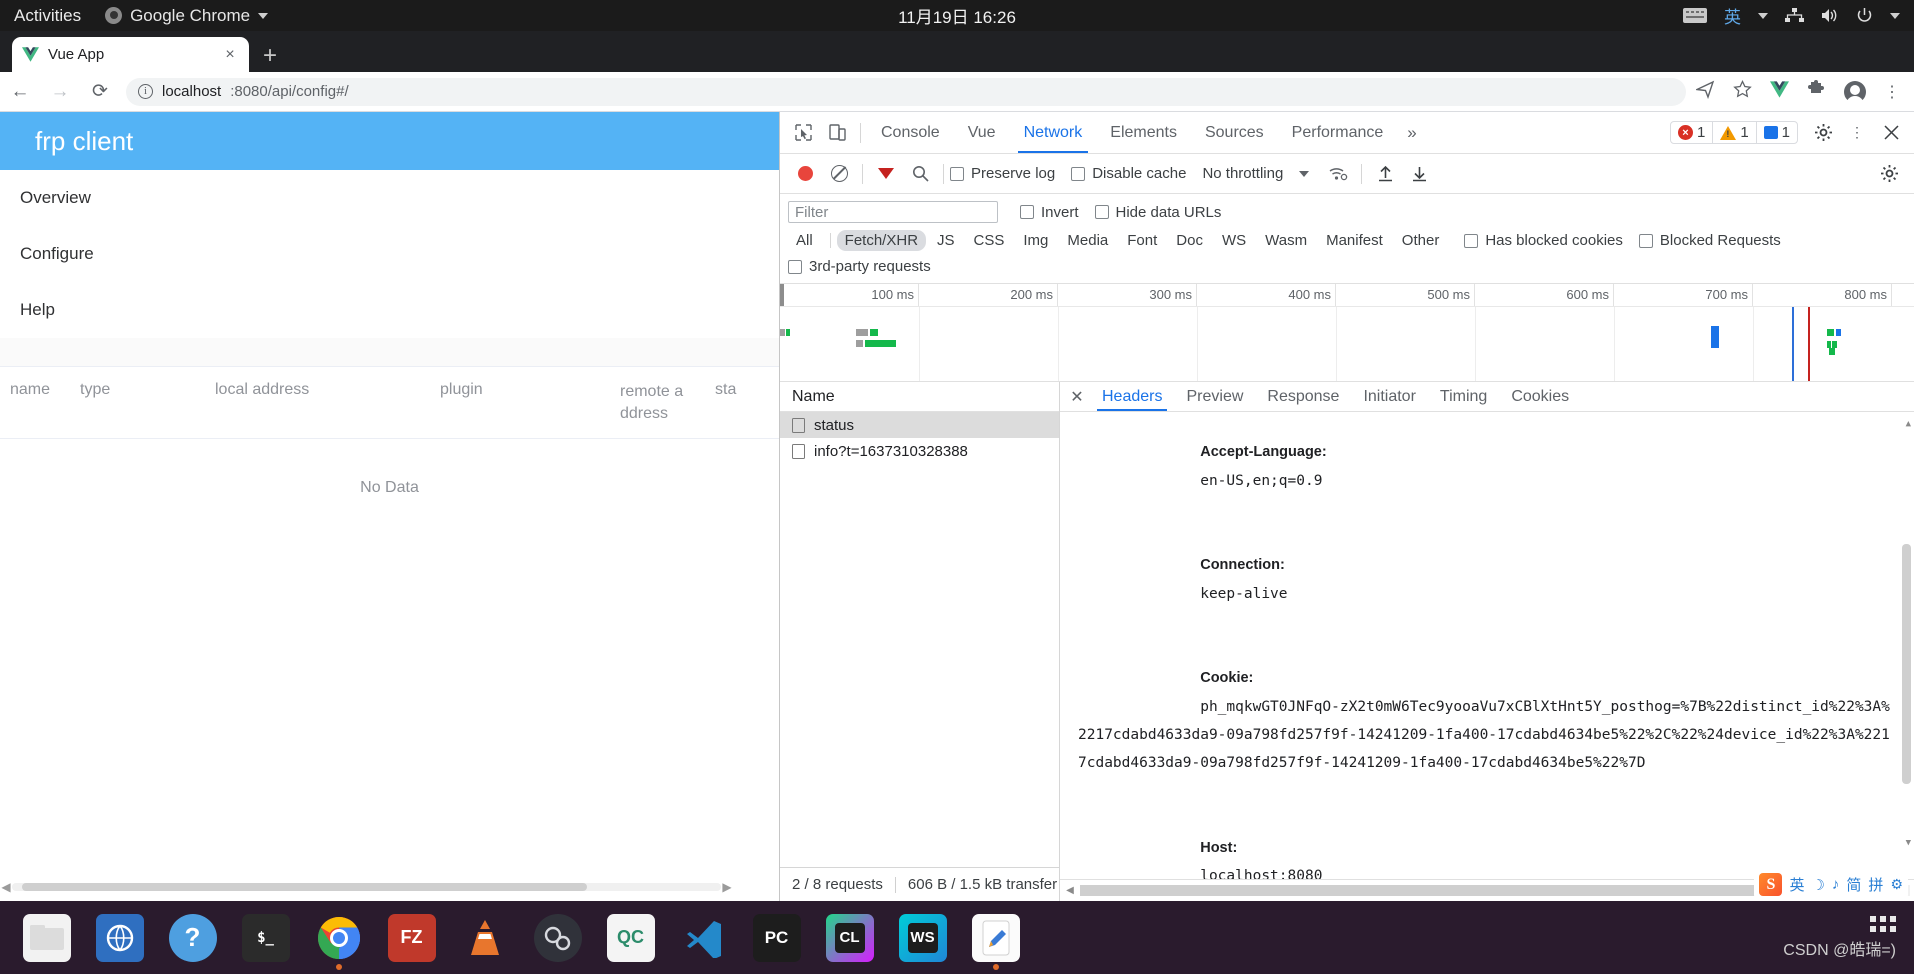 The image size is (1914, 974). What do you see at coordinates (130, 54) in the screenshot?
I see `browser-tab-vue-app: Vue App ×` at bounding box center [130, 54].